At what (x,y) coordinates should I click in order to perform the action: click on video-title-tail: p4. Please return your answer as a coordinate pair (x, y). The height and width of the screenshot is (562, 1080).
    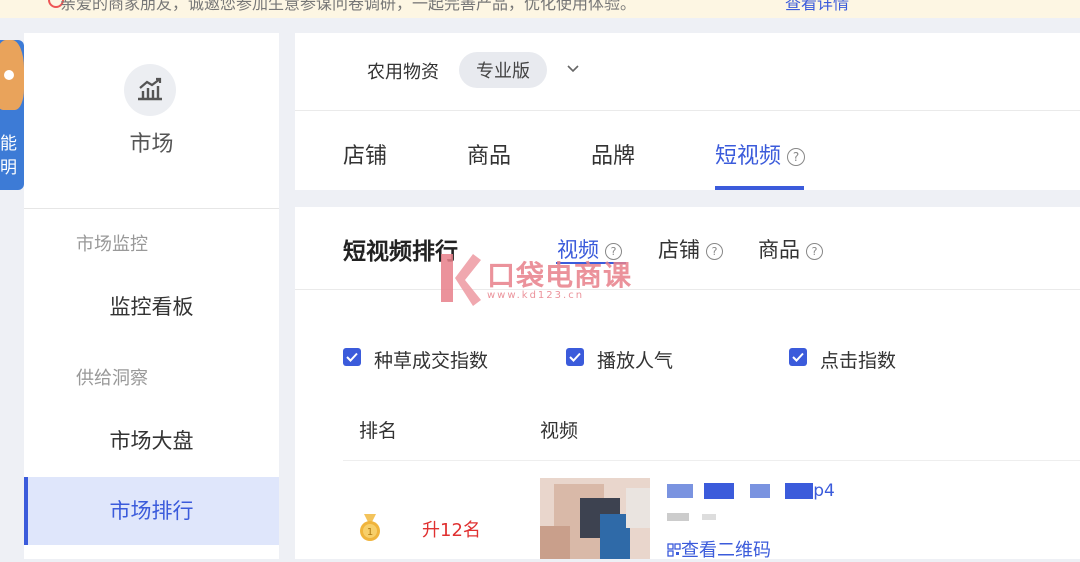
    Looking at the image, I should click on (824, 491).